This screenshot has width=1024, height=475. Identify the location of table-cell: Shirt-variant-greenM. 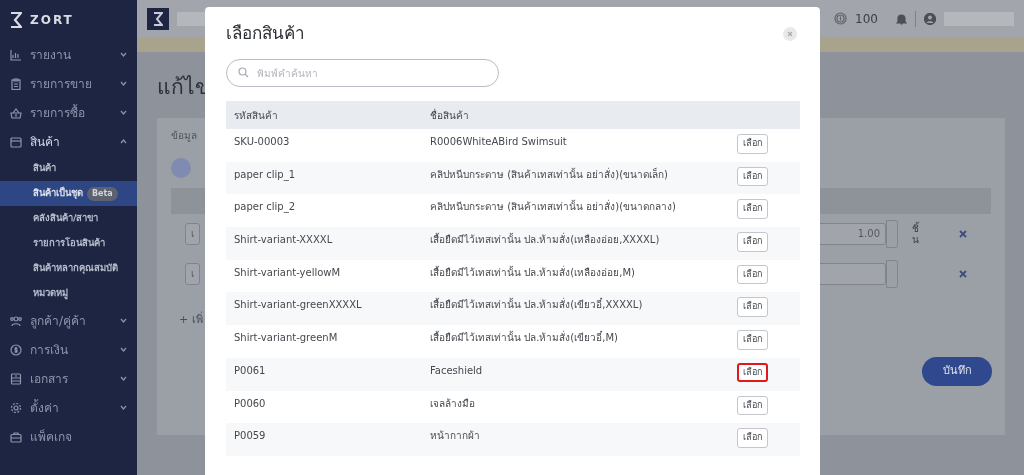
(324, 341).